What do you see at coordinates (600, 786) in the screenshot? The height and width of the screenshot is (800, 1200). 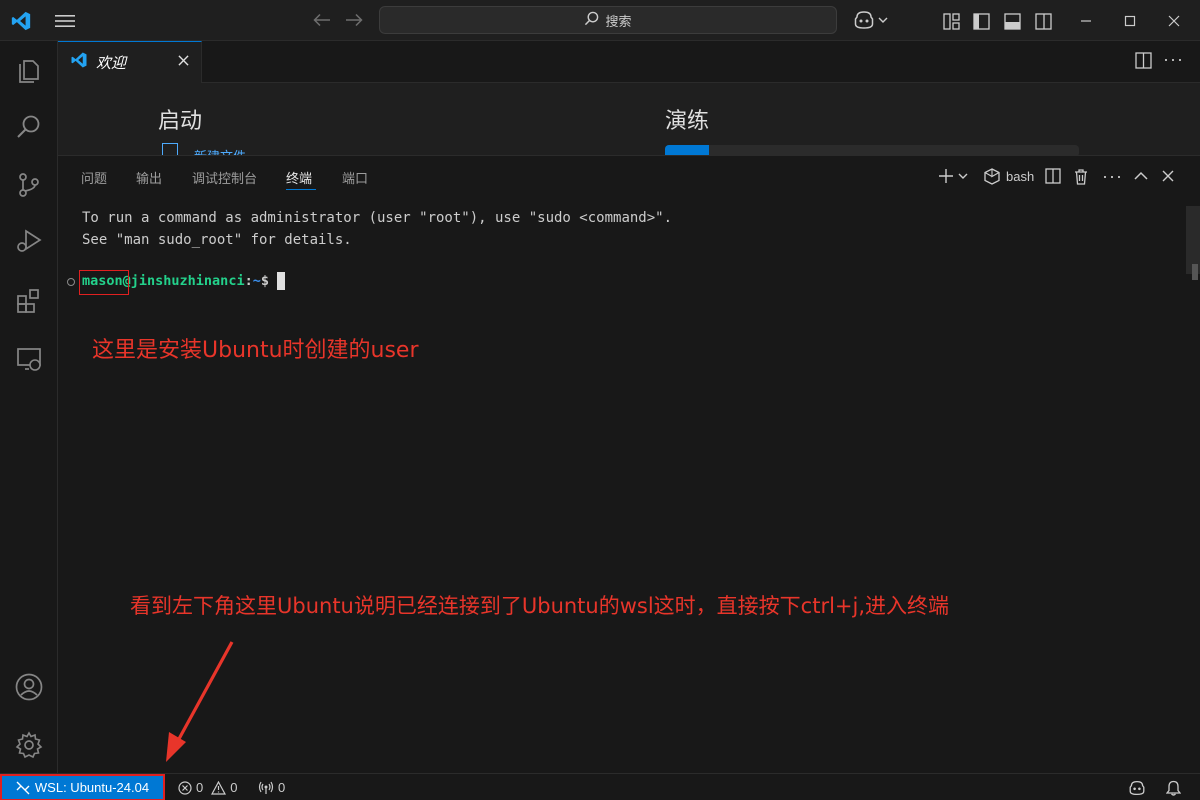 I see `status-bar: WSL: Ubuntu-24.04 0 0 0` at bounding box center [600, 786].